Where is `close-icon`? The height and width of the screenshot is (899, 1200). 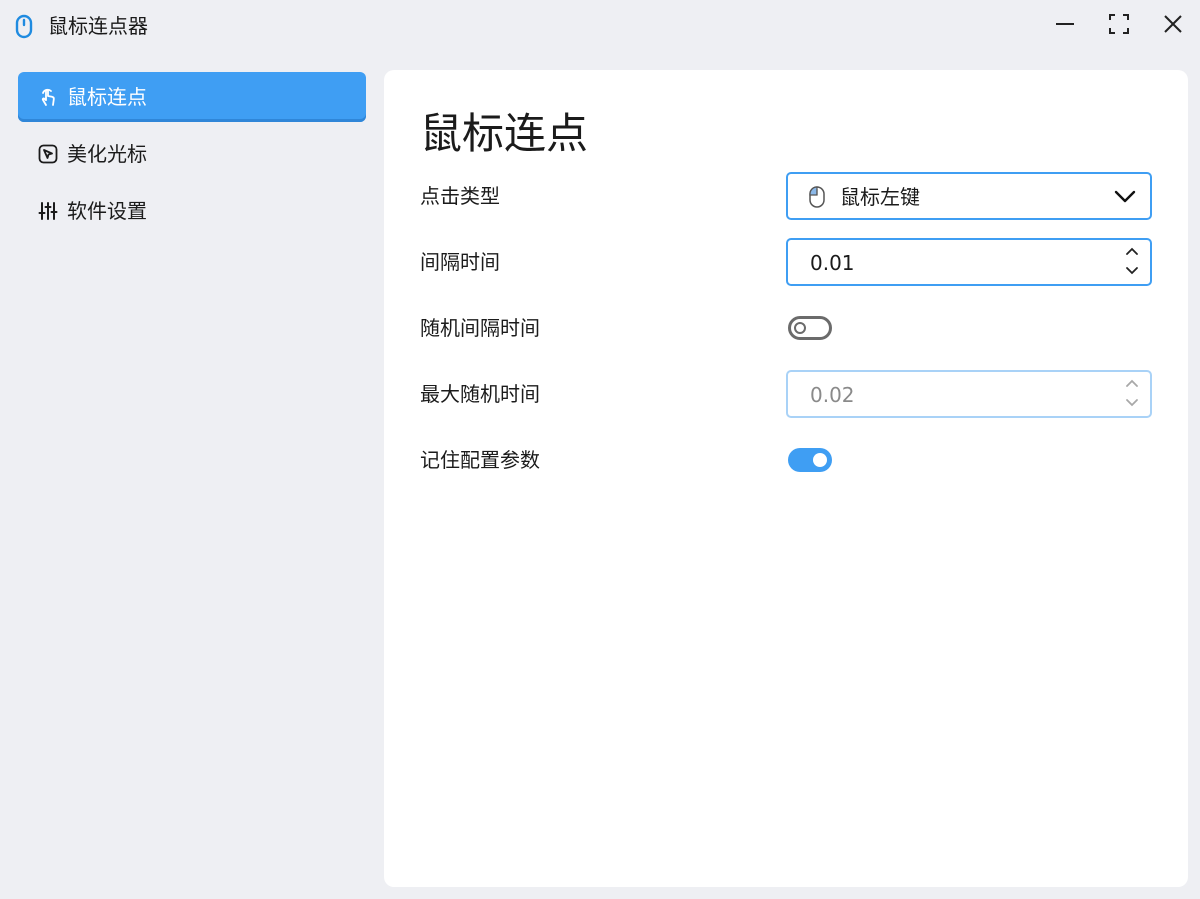 close-icon is located at coordinates (1173, 26).